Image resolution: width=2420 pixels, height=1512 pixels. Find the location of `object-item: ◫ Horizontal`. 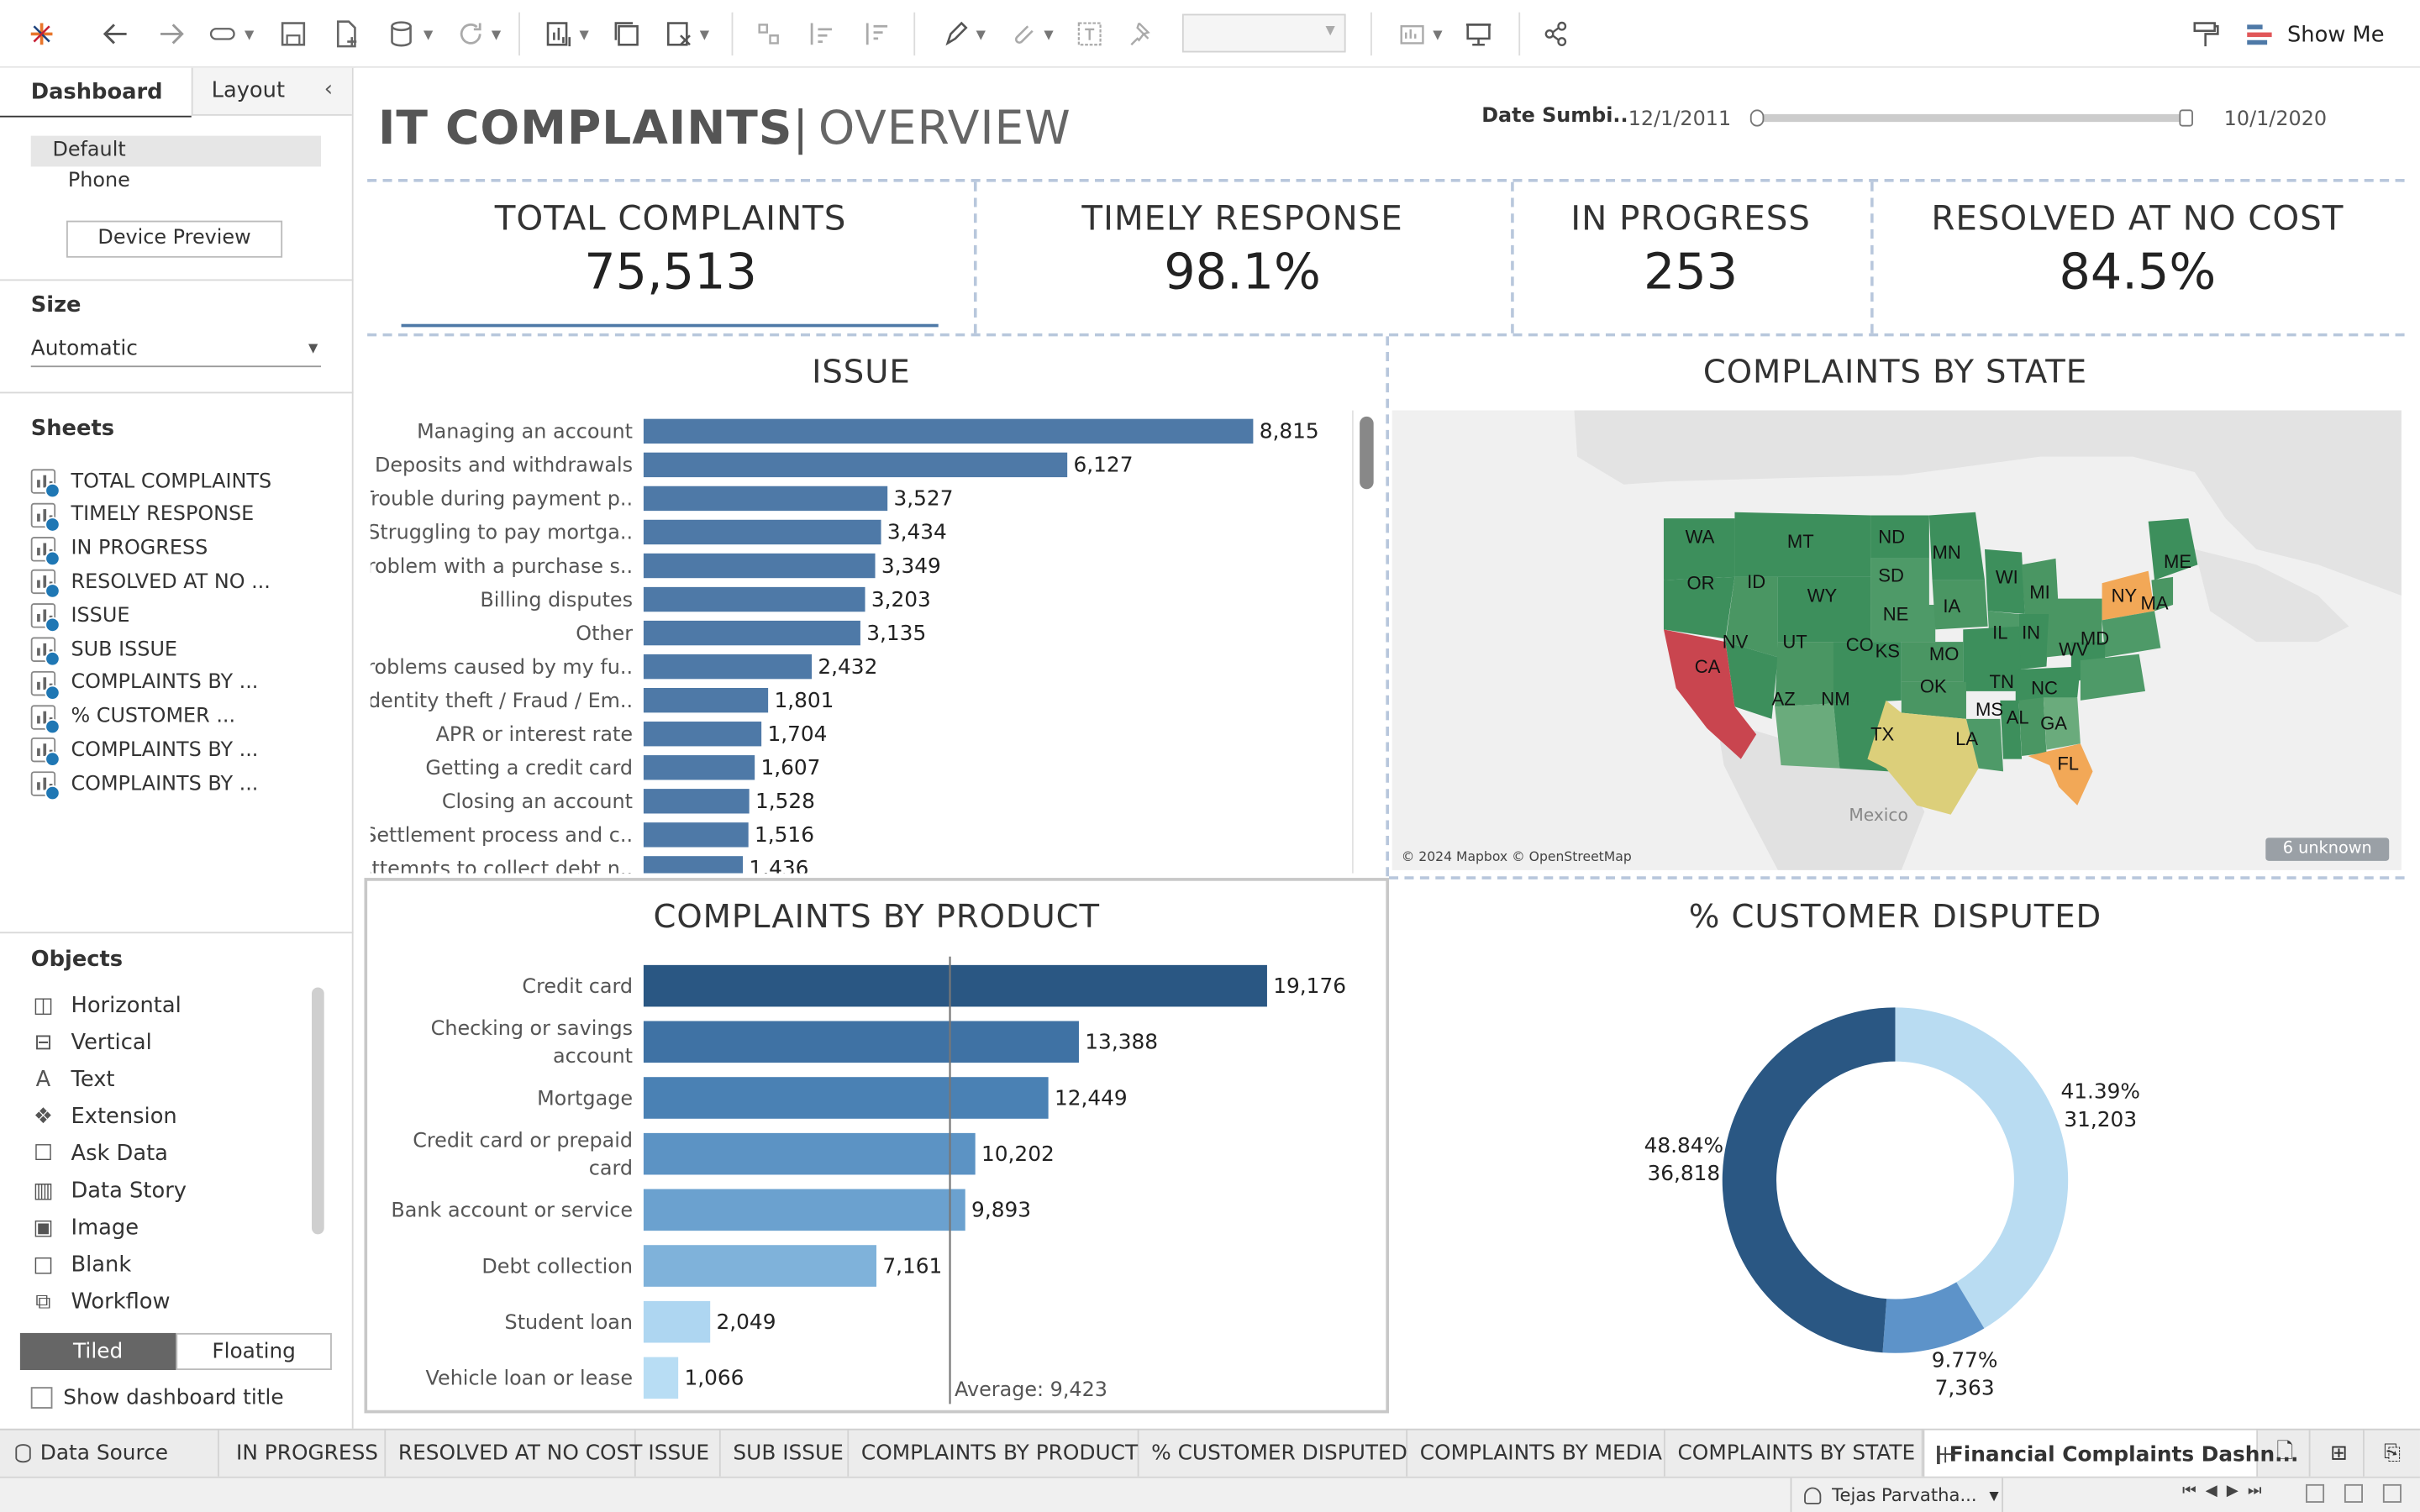

object-item: ◫ Horizontal is located at coordinates (107, 1005).